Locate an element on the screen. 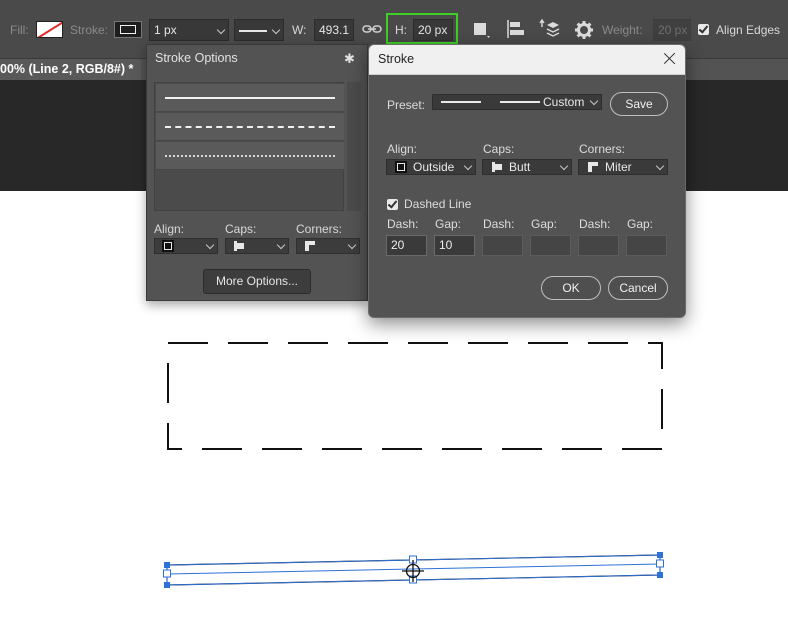 The width and height of the screenshot is (788, 626). gap-label-2: Gap: is located at coordinates (544, 224).